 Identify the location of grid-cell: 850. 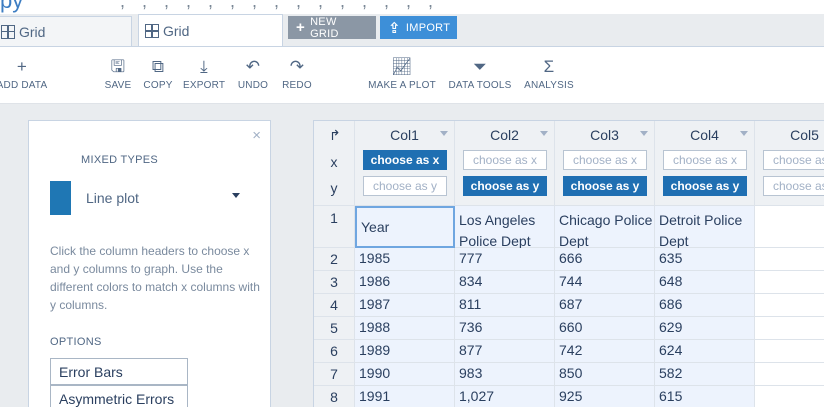
(605, 374).